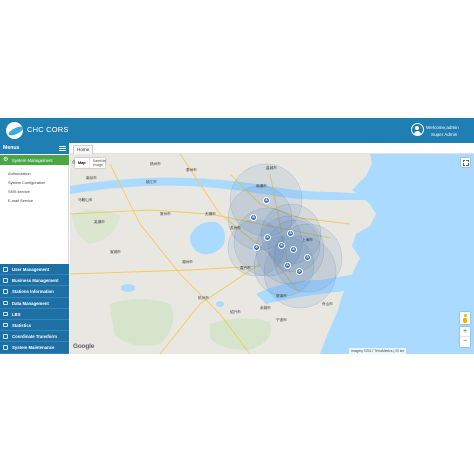 This screenshot has width=474, height=474. What do you see at coordinates (5, 314) in the screenshot?
I see `location-icon` at bounding box center [5, 314].